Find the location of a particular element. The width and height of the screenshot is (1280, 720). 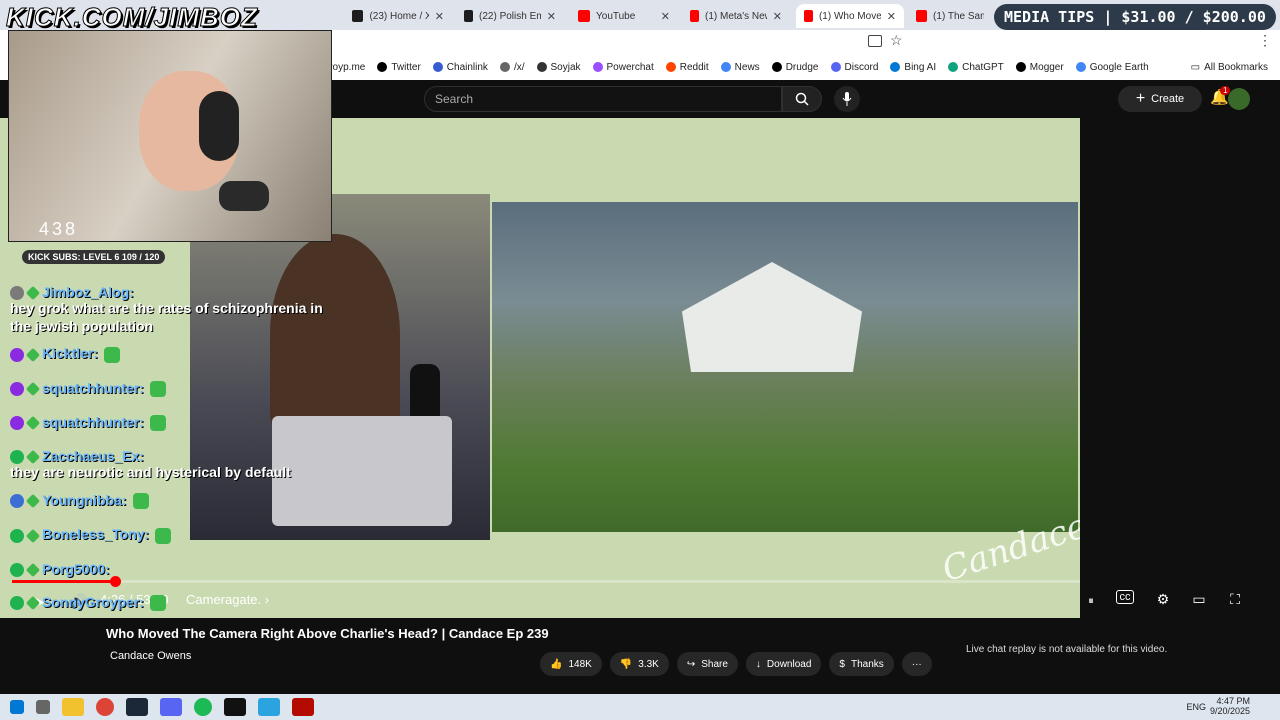

chrome-icon is located at coordinates (105, 707).